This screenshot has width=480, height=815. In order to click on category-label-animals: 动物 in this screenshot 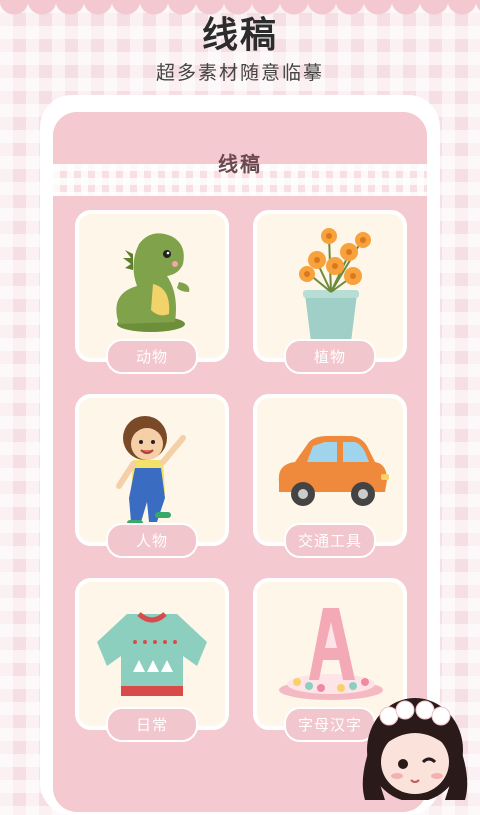, I will do `click(152, 356)`.